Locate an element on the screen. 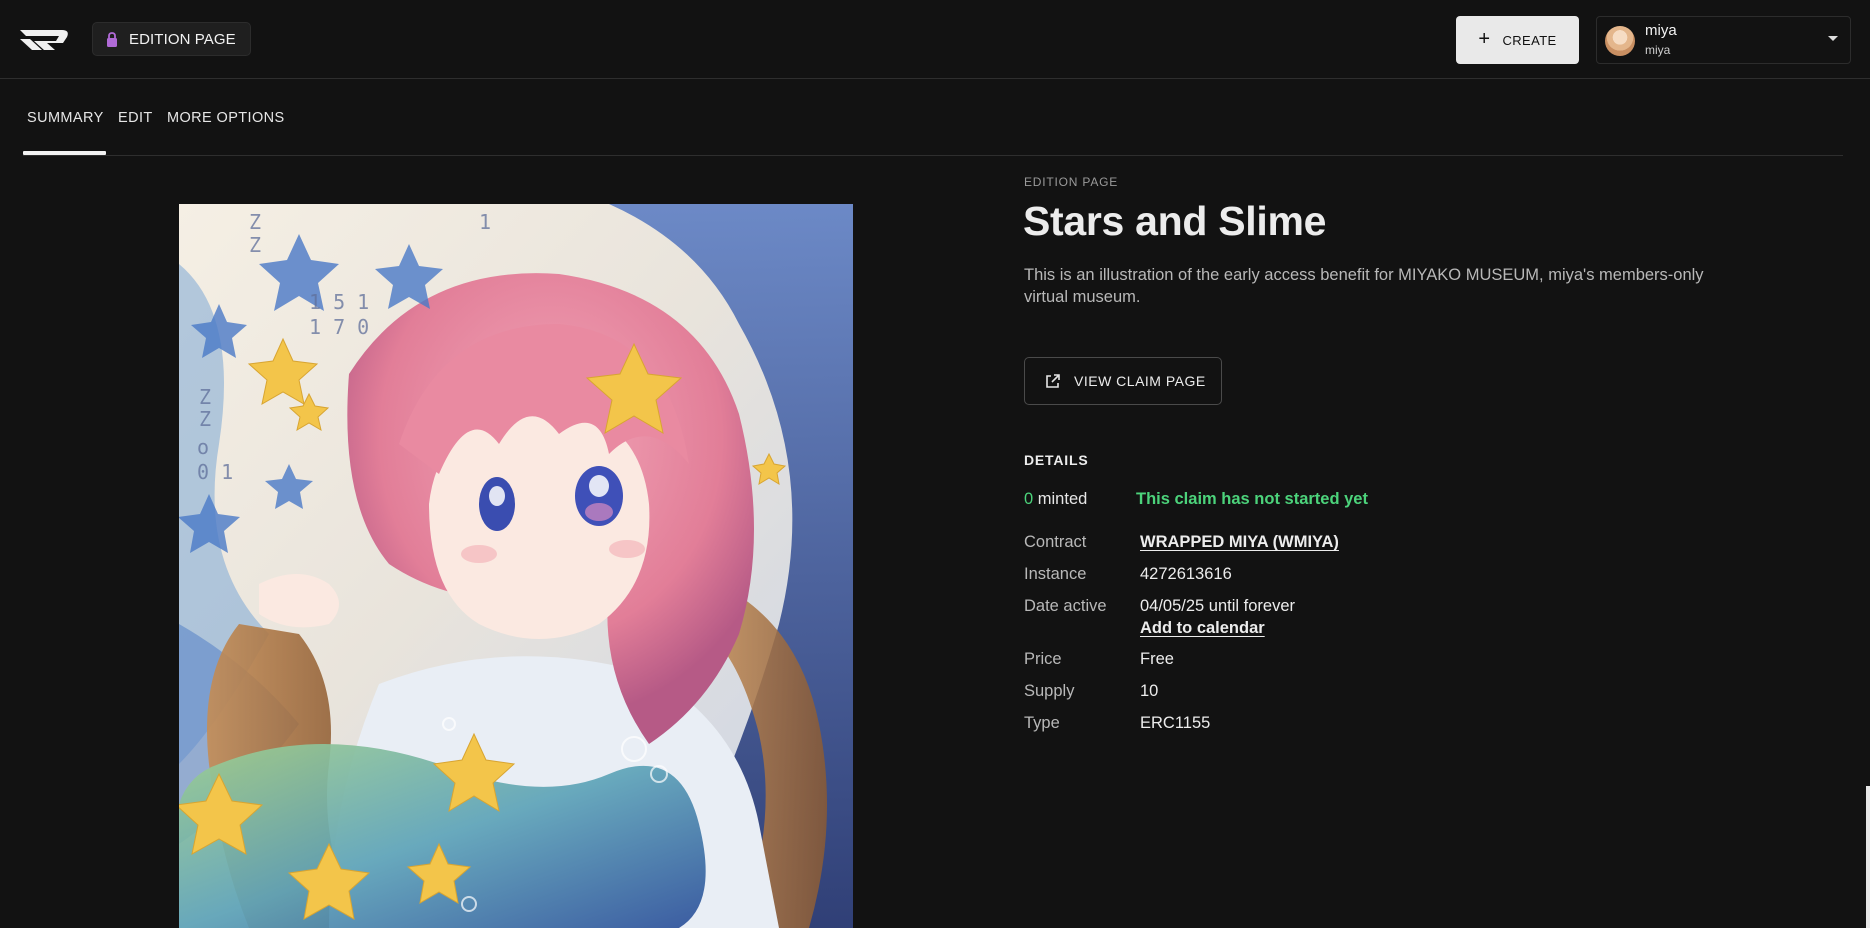  scrollbar is located at coordinates (1868, 857).